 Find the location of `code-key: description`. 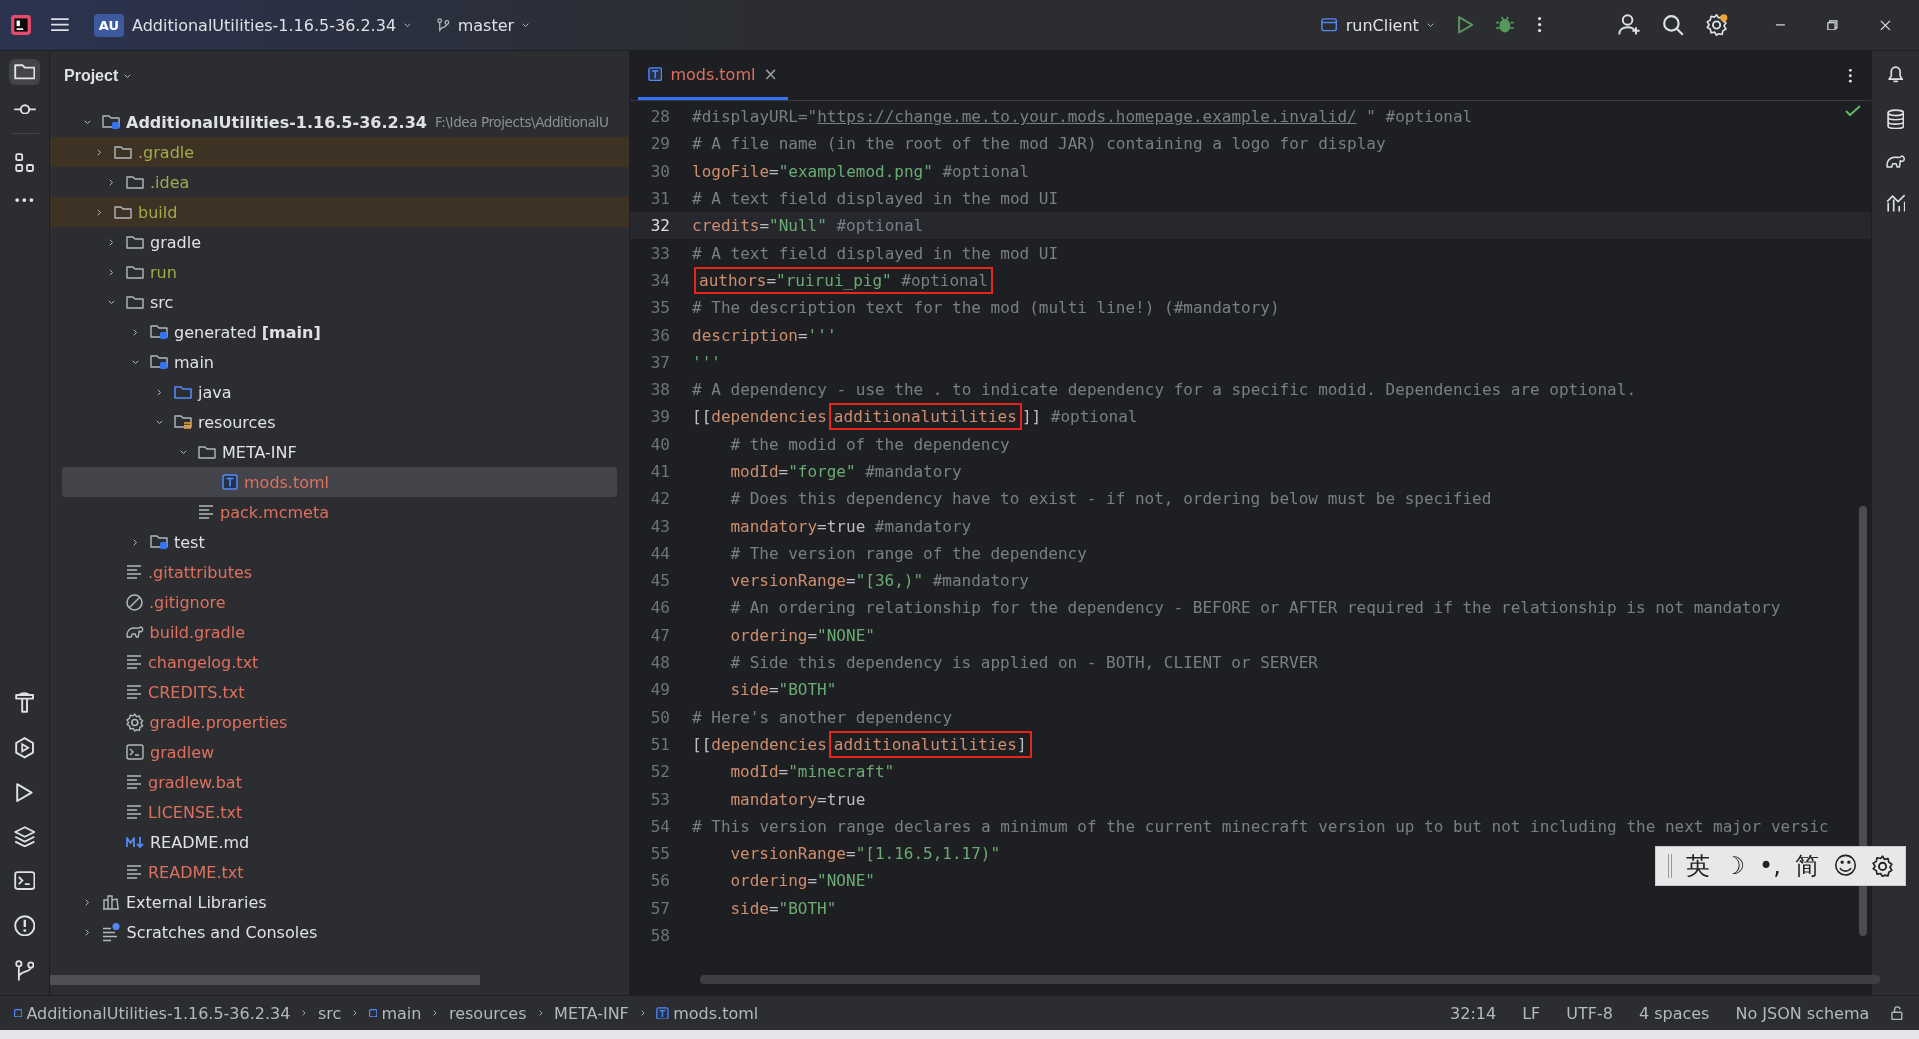

code-key: description is located at coordinates (745, 335).